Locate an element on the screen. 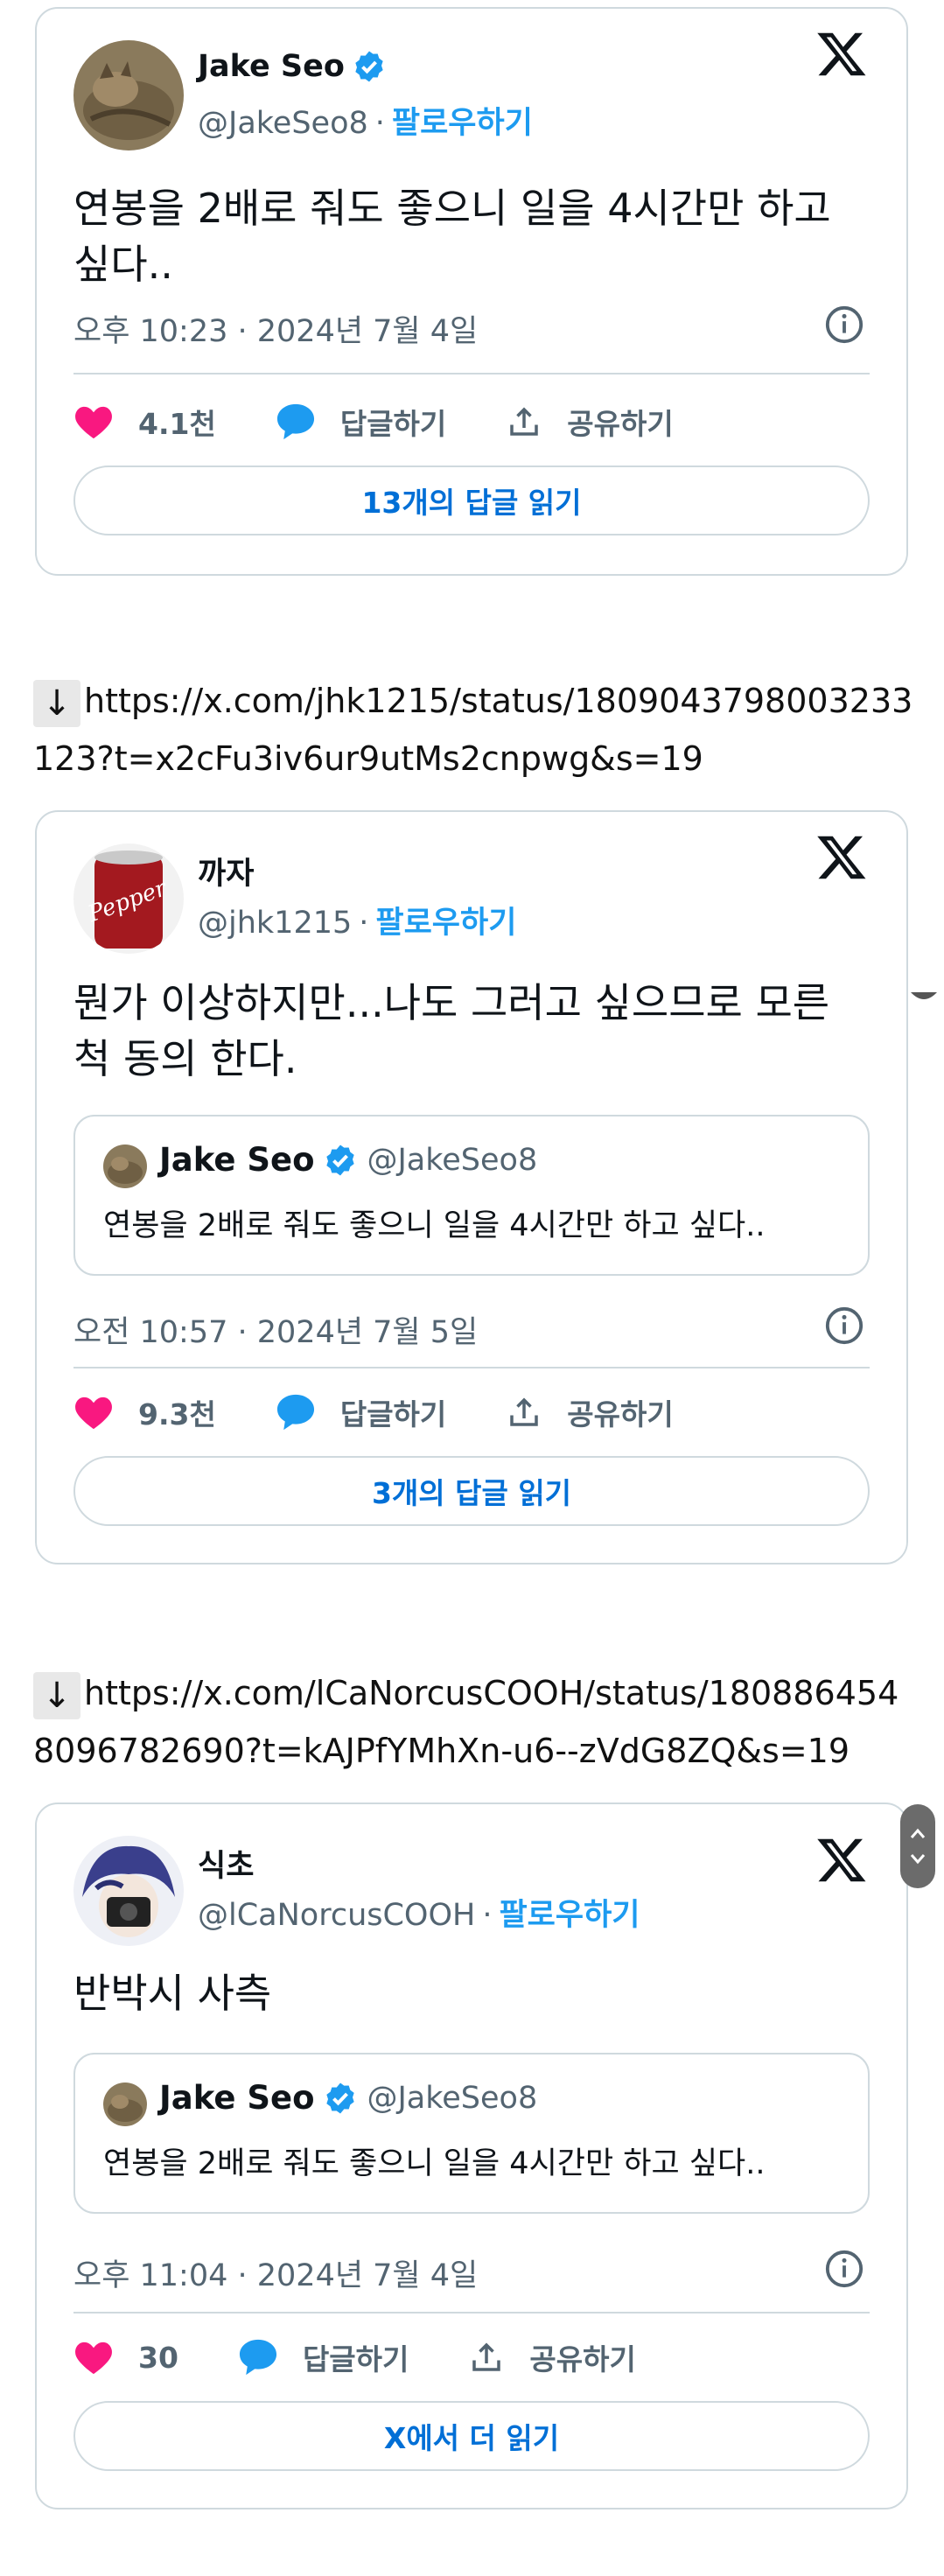  tweet-text: 연봉을 2배로 줘도 좋으니 일을 4시간만 하고 싶다.. is located at coordinates (452, 236).